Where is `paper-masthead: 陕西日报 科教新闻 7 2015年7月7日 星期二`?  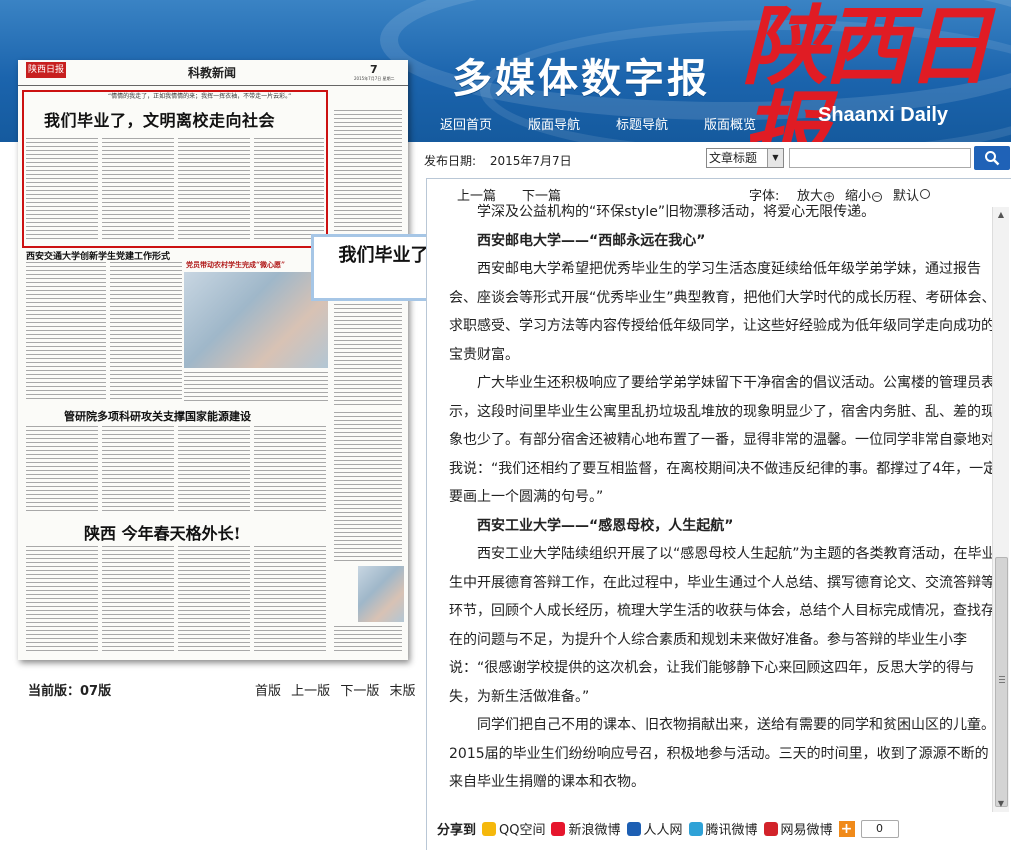
paper-masthead: 陕西日报 科教新闻 7 2015年7月7日 星期二 is located at coordinates (213, 73).